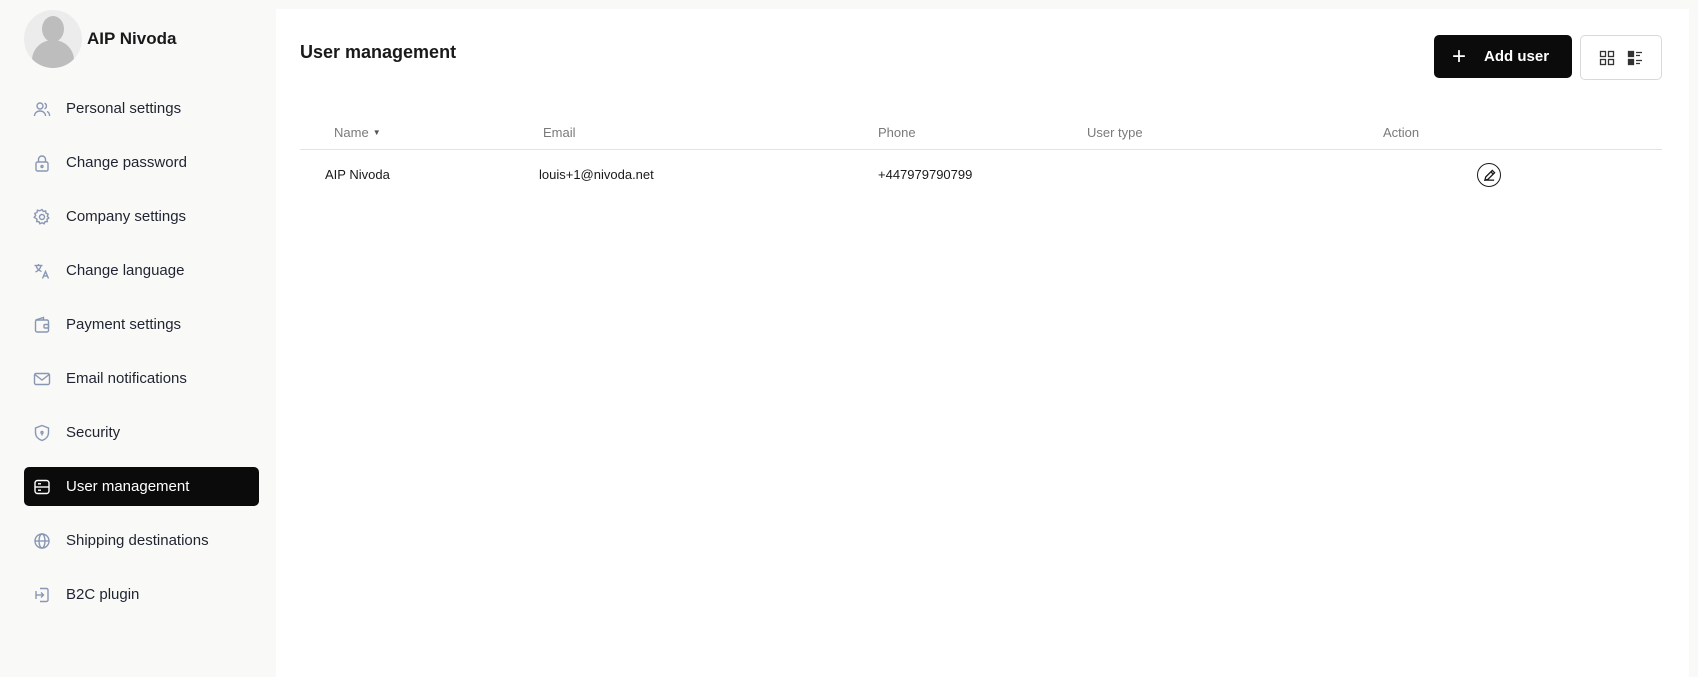 The height and width of the screenshot is (677, 1698). I want to click on sidebar-item-b2c-plugin: B2C plugin, so click(141, 594).